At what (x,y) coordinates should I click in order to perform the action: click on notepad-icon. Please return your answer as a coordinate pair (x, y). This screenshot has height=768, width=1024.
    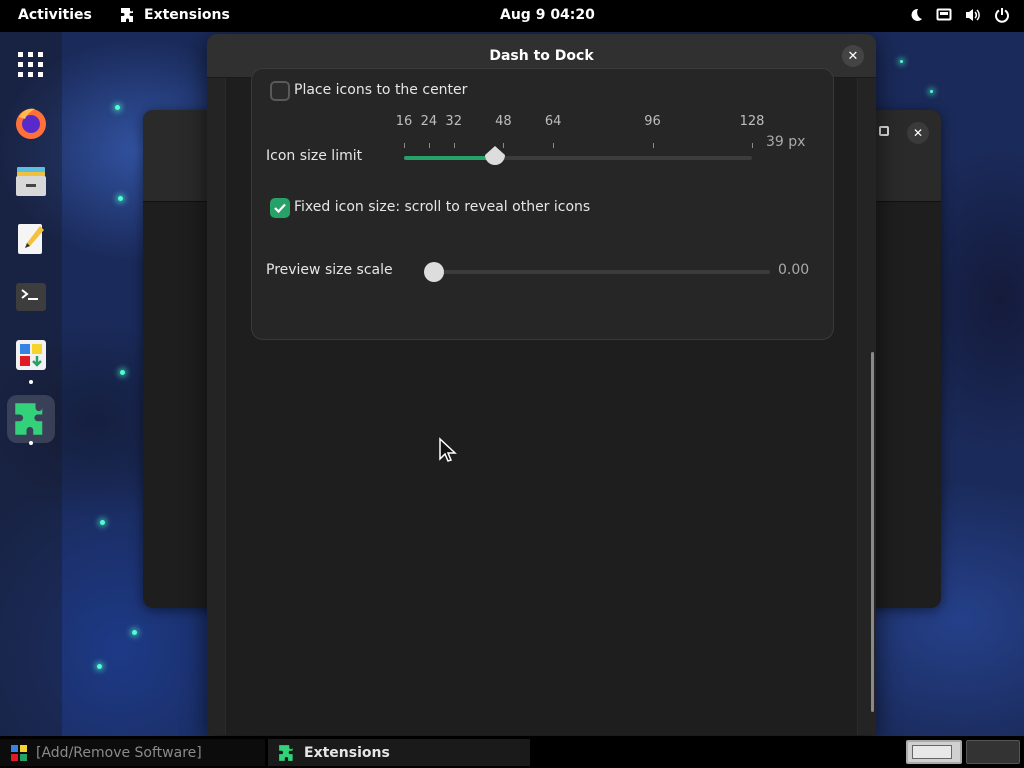
    Looking at the image, I should click on (31, 239).